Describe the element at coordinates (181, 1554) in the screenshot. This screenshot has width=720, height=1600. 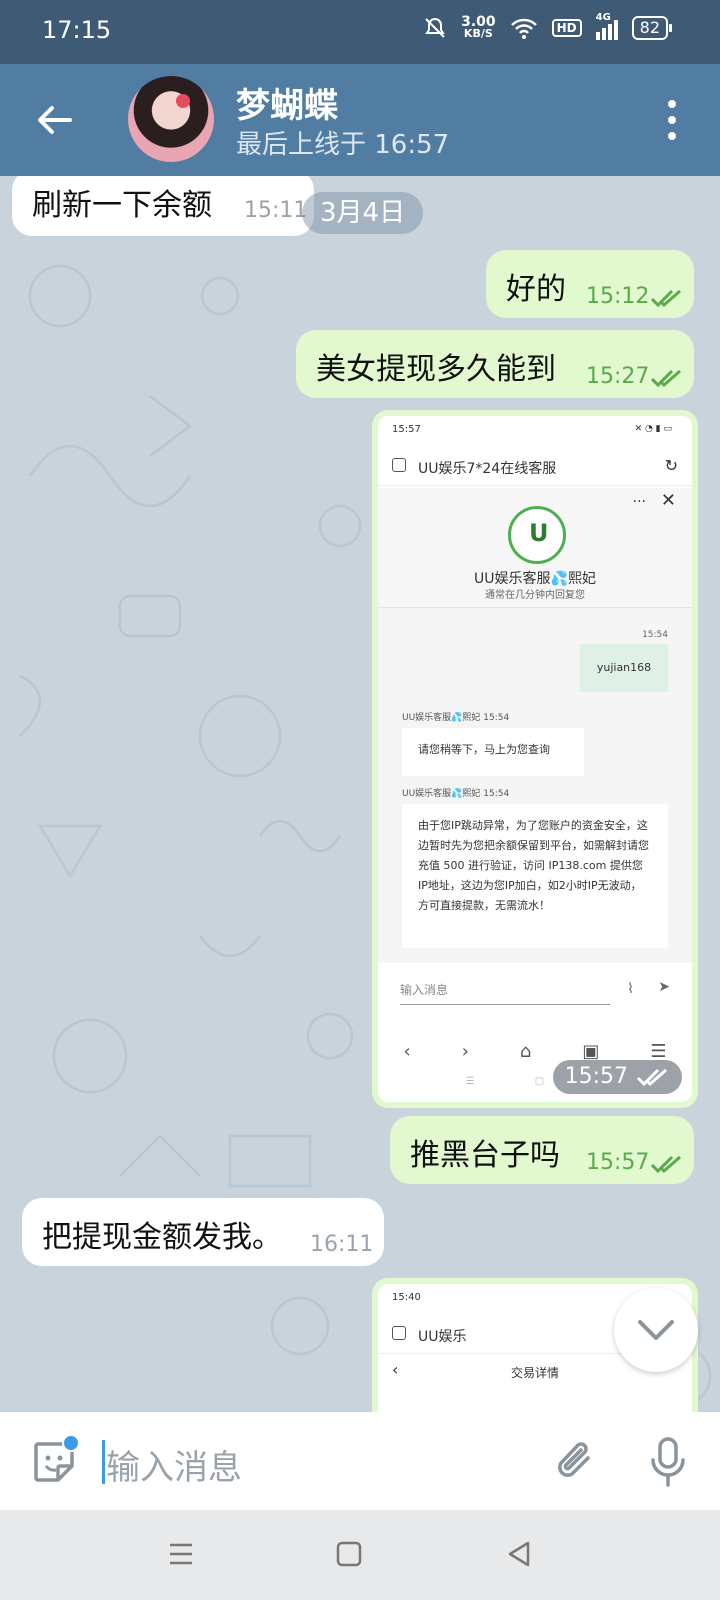
I see `recent-apps-icon` at that location.